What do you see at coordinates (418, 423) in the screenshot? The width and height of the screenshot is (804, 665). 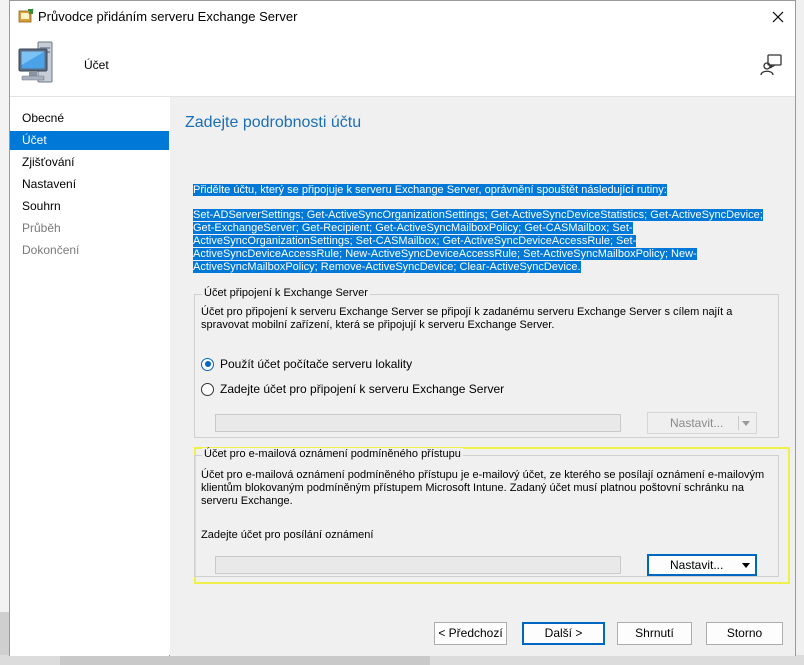 I see `connect-account-field` at bounding box center [418, 423].